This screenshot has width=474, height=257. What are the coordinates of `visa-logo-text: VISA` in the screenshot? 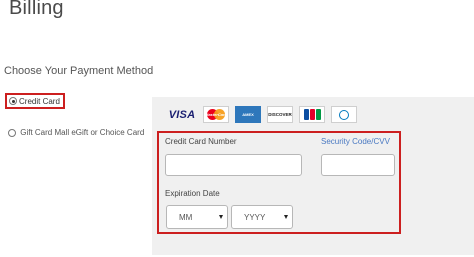 It's located at (182, 114).